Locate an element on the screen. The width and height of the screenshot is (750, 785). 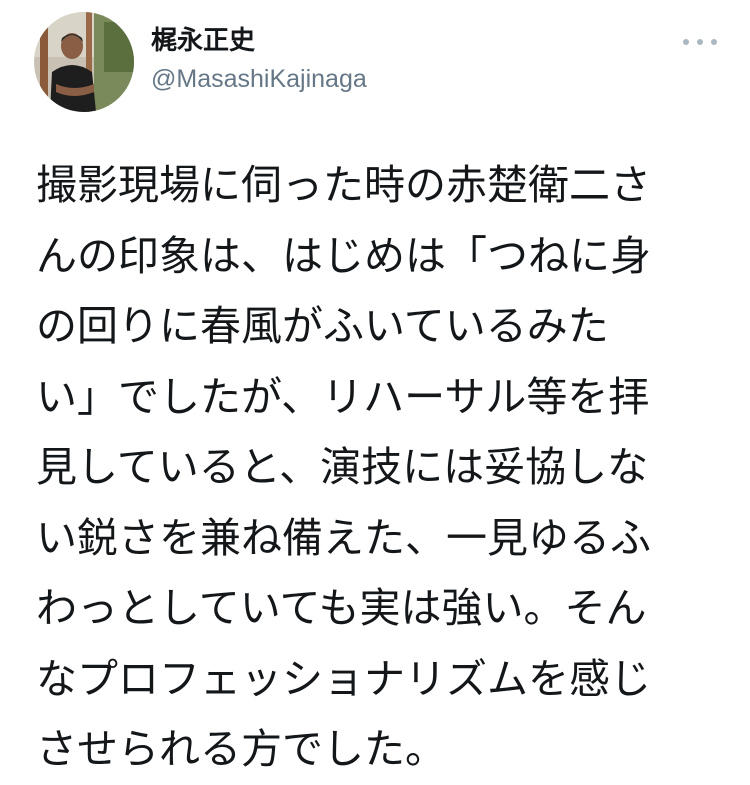
user-handle: @MasashiKajinaga is located at coordinates (259, 79).